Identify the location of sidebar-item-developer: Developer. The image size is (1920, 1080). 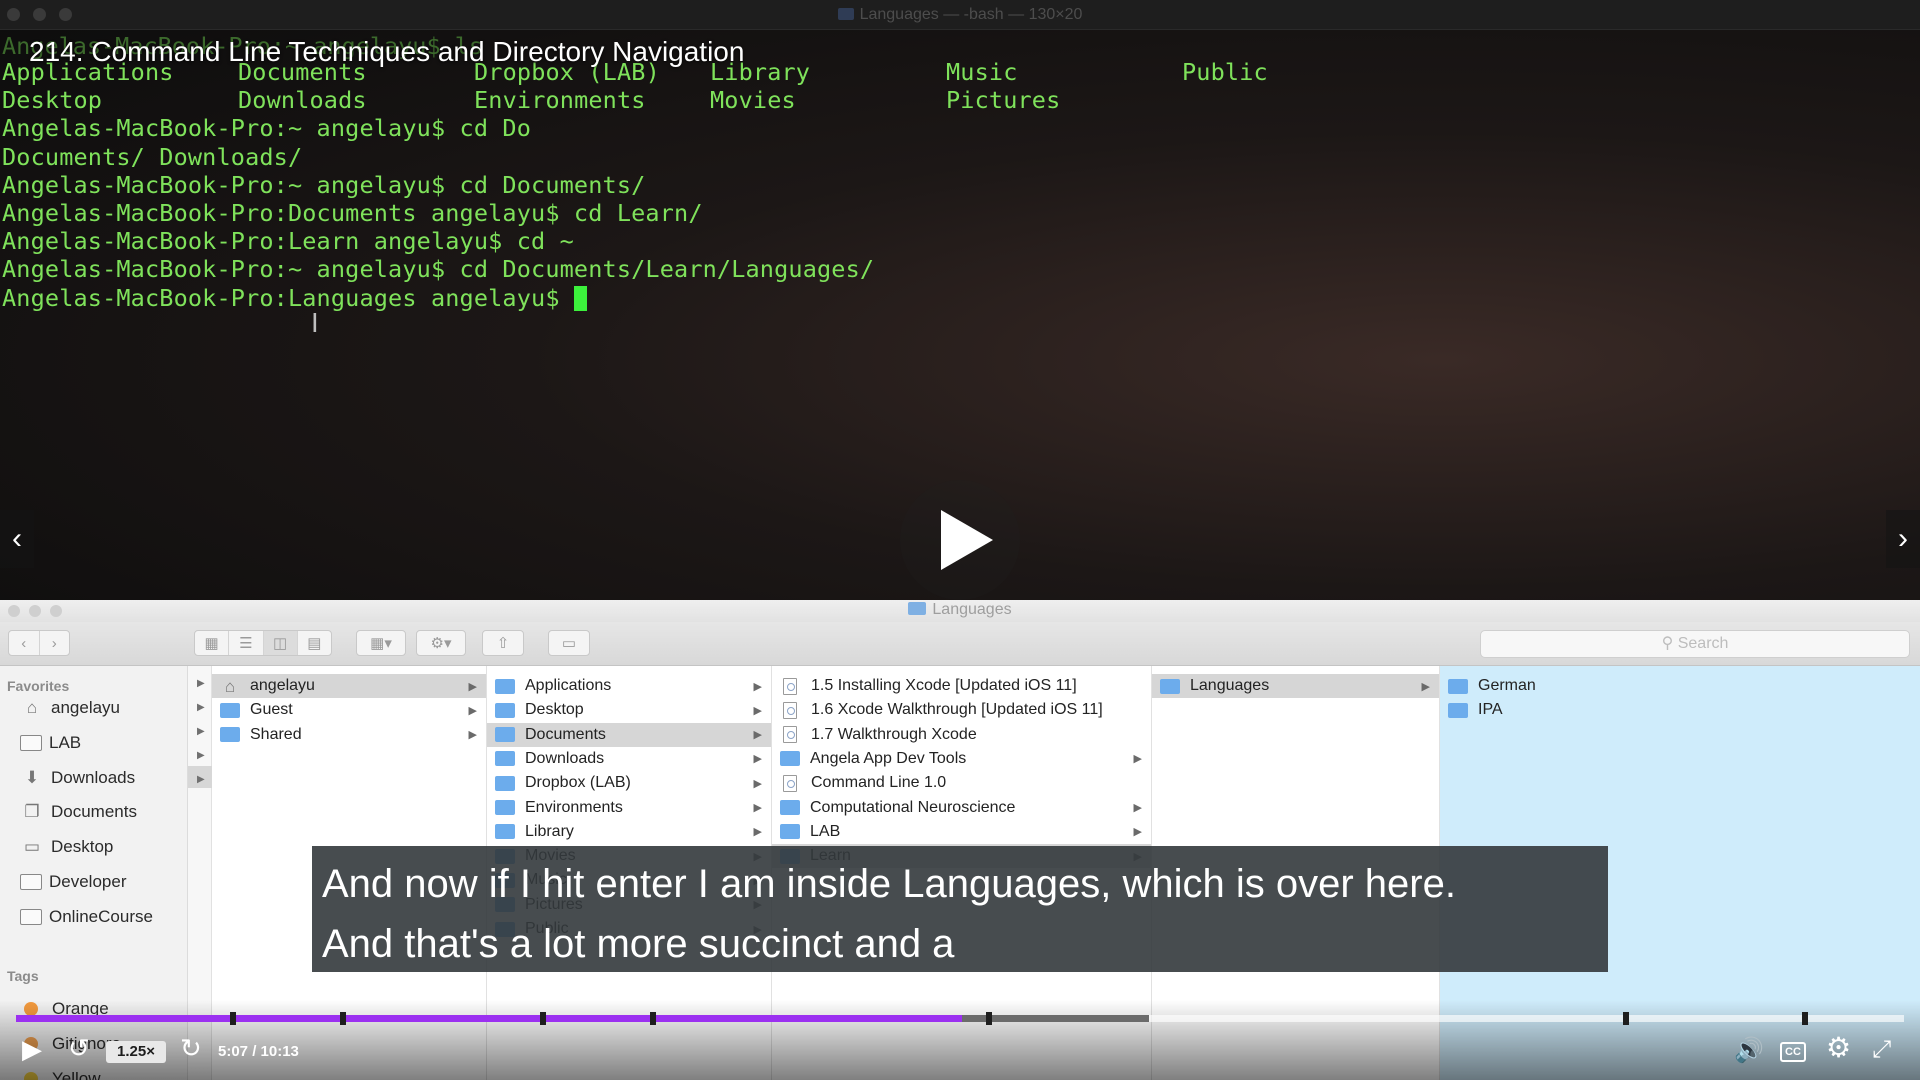
(73, 882).